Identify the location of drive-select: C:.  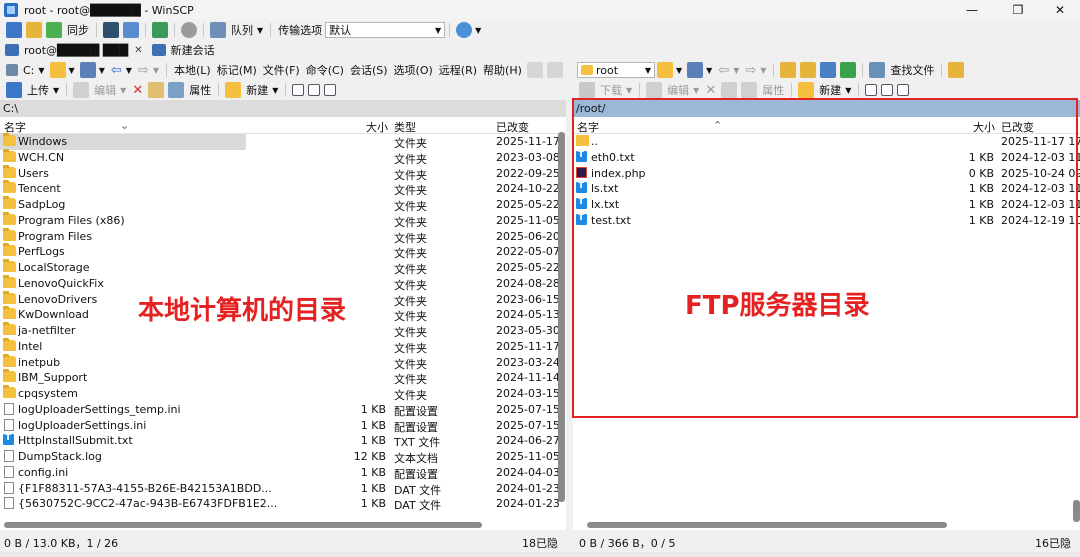
(28, 70).